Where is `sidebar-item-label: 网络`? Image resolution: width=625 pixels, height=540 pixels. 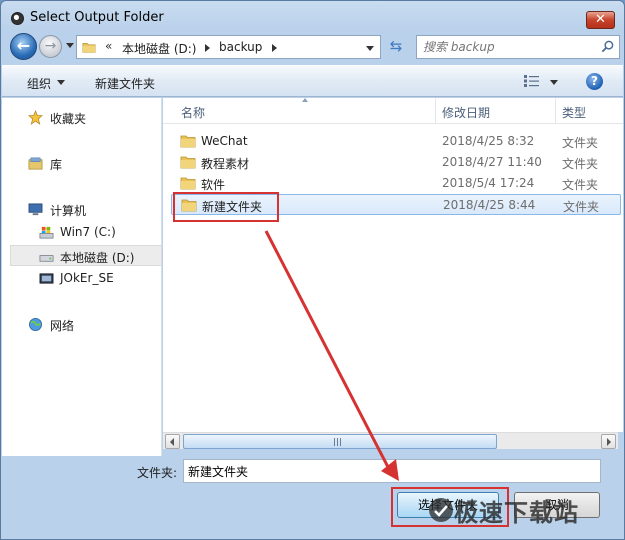
sidebar-item-label: 网络 is located at coordinates (62, 326).